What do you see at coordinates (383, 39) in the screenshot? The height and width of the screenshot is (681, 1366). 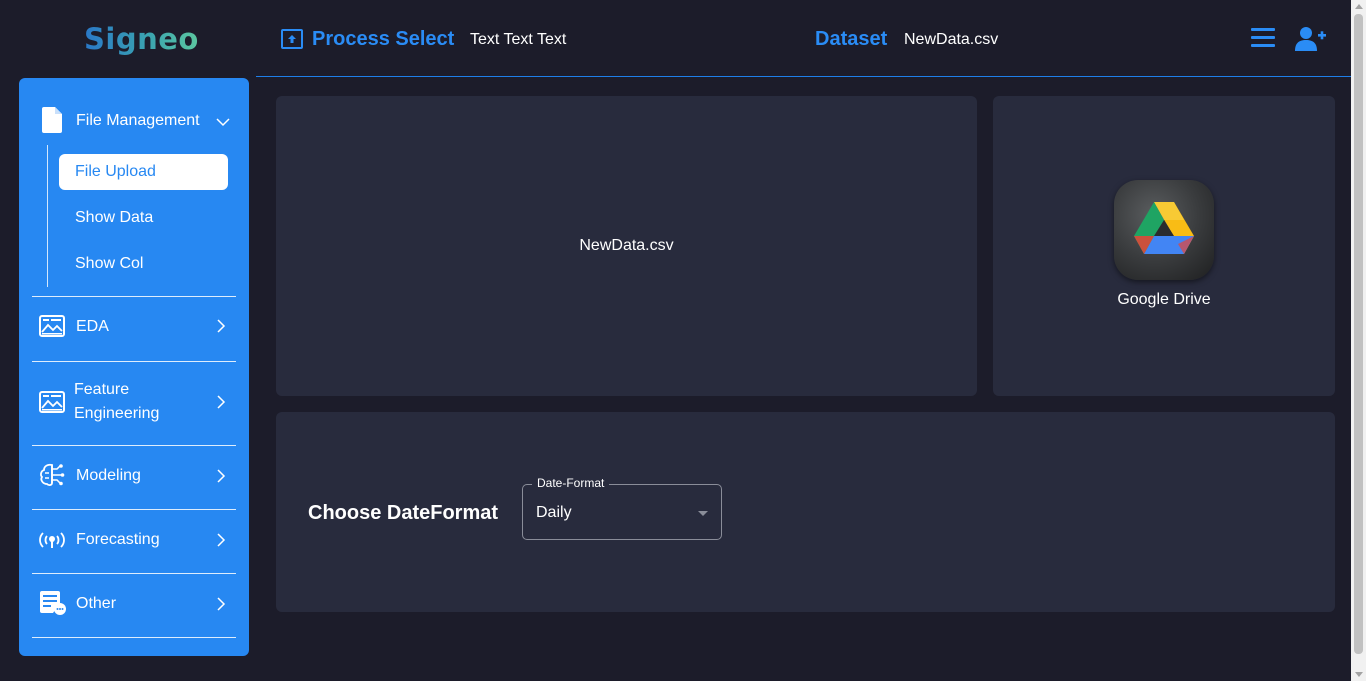 I see `process-select-title: Process Select` at bounding box center [383, 39].